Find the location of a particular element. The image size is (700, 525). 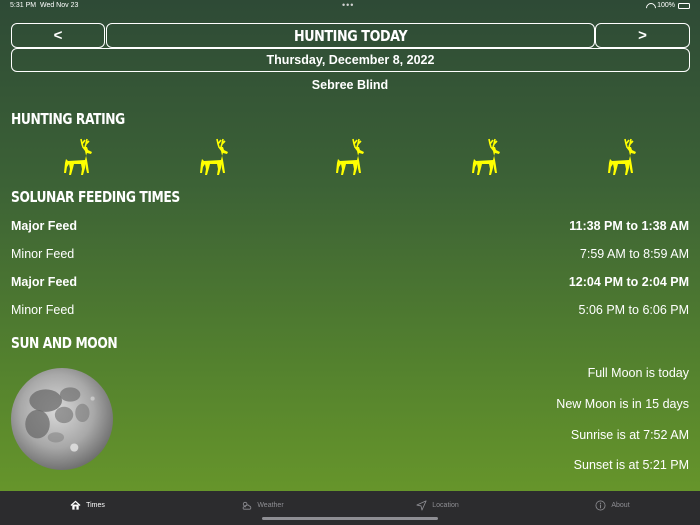

wifi-icon is located at coordinates (650, 6).